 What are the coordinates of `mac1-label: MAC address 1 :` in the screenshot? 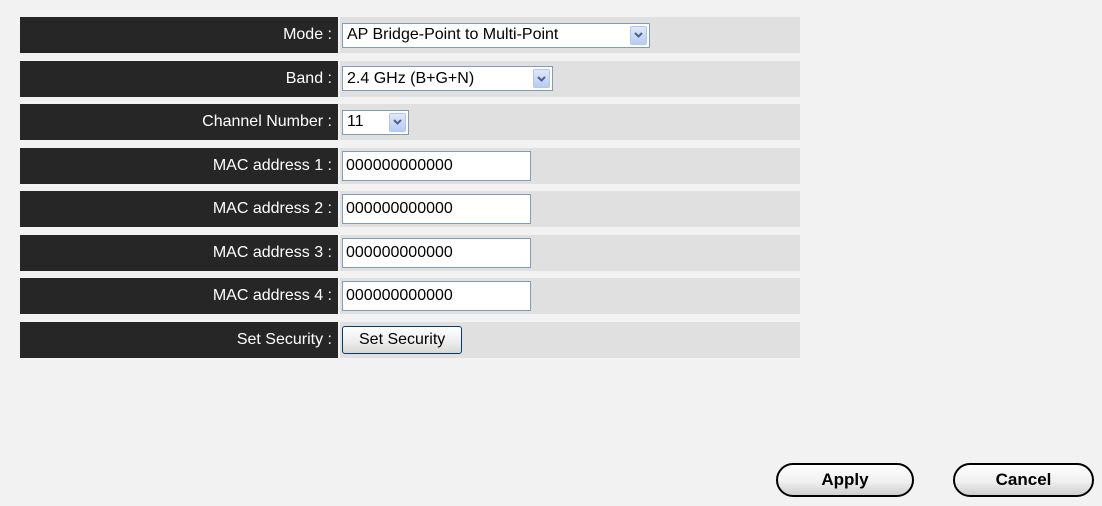 It's located at (179, 165).